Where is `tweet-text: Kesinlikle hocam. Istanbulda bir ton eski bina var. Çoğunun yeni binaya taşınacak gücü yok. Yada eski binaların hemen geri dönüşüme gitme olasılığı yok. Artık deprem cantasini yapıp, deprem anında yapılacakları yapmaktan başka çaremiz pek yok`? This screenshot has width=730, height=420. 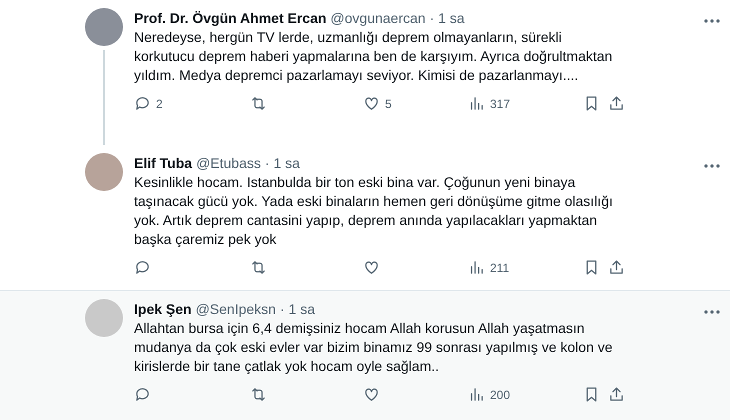 tweet-text: Kesinlikle hocam. Istanbulda bir ton eski bina var. Çoğunun yeni binaya taşınacak gücü yok. Yada eski binaların hemen geri dönüşüme gitme olasılığı yok. Artık deprem cantasini yapıp, deprem anında yapılacakları yapmaktan başka çaremiz pek yok is located at coordinates (374, 211).